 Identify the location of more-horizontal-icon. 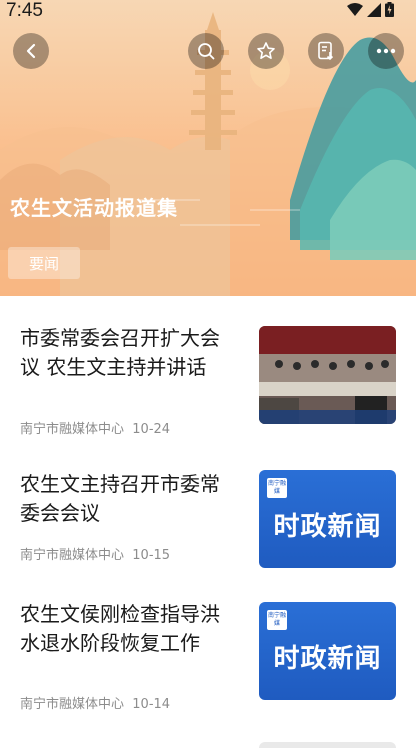
(386, 51).